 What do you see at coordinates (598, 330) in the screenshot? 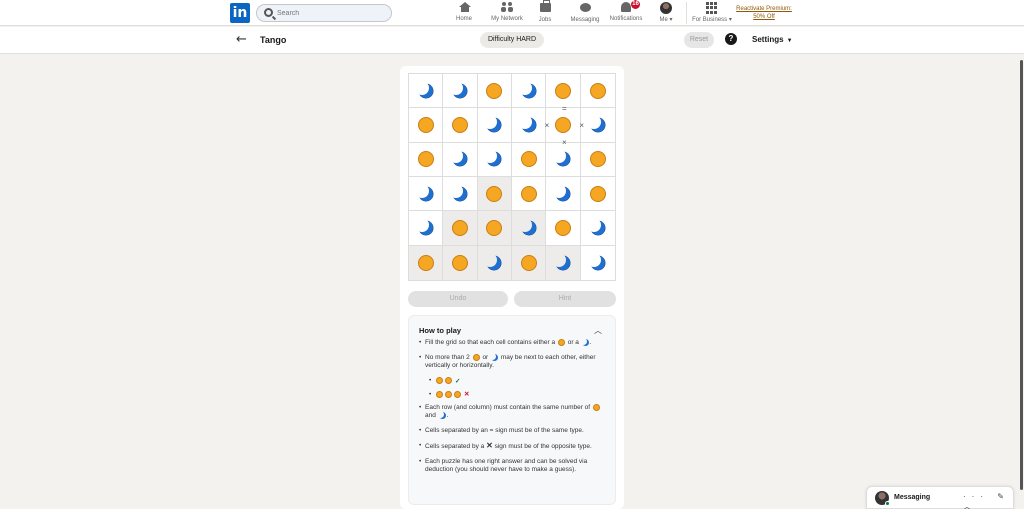
I see `collapse-chevron-icon: ︿` at bounding box center [598, 330].